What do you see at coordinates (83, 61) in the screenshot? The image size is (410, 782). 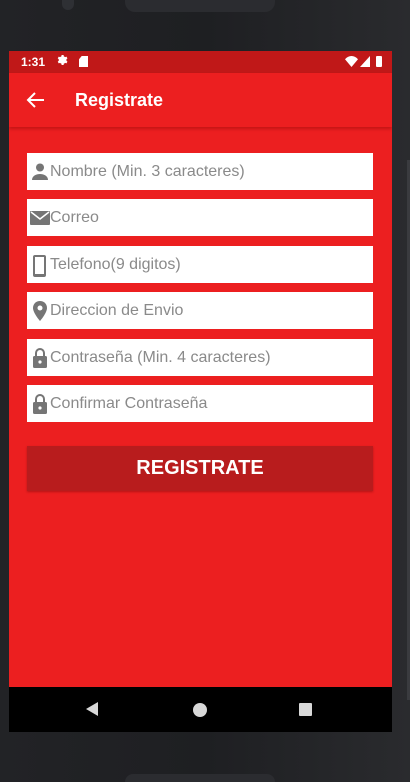 I see `sd-card-icon` at bounding box center [83, 61].